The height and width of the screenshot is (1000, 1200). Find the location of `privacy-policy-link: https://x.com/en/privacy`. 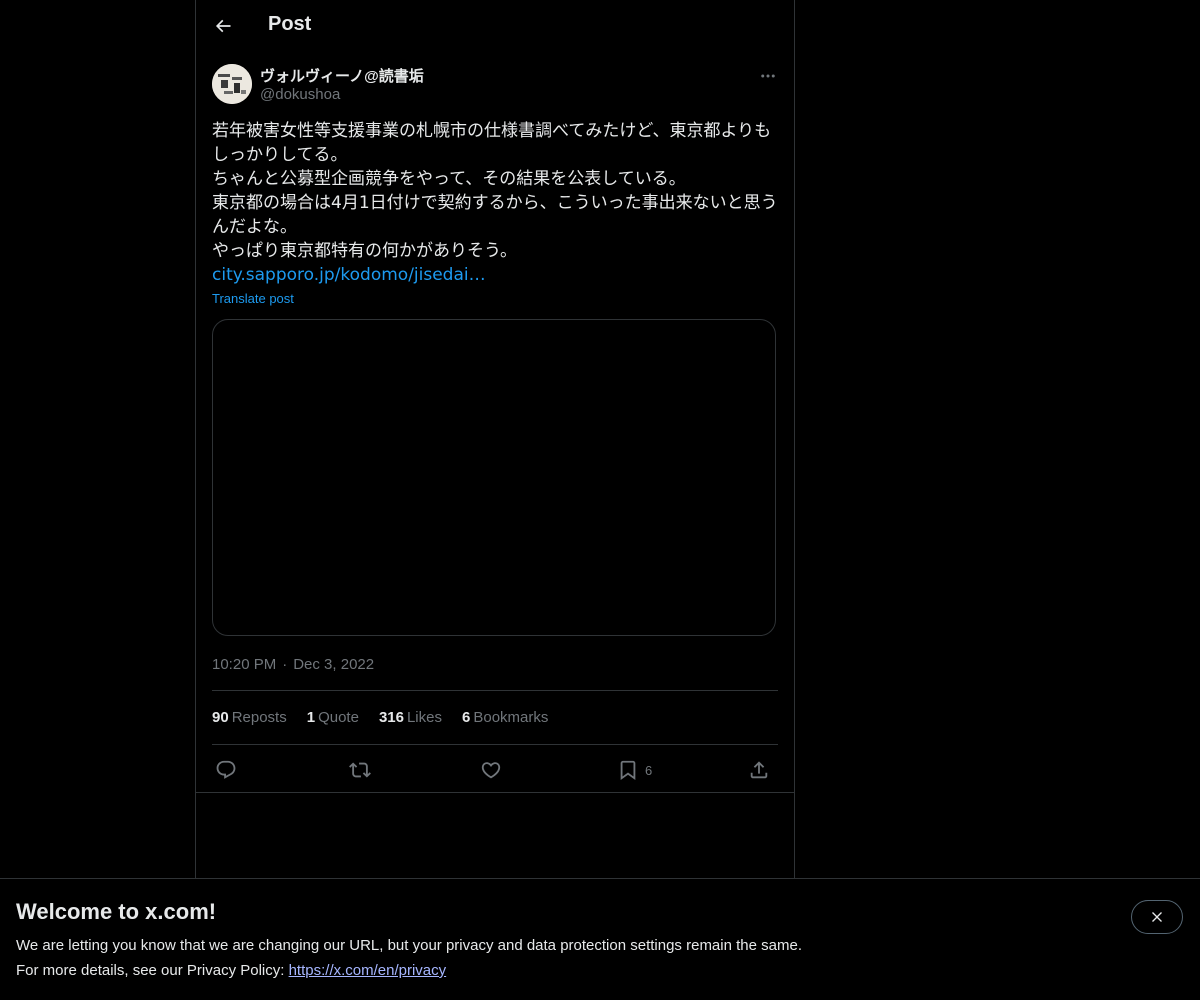

privacy-policy-link: https://x.com/en/privacy is located at coordinates (368, 970).